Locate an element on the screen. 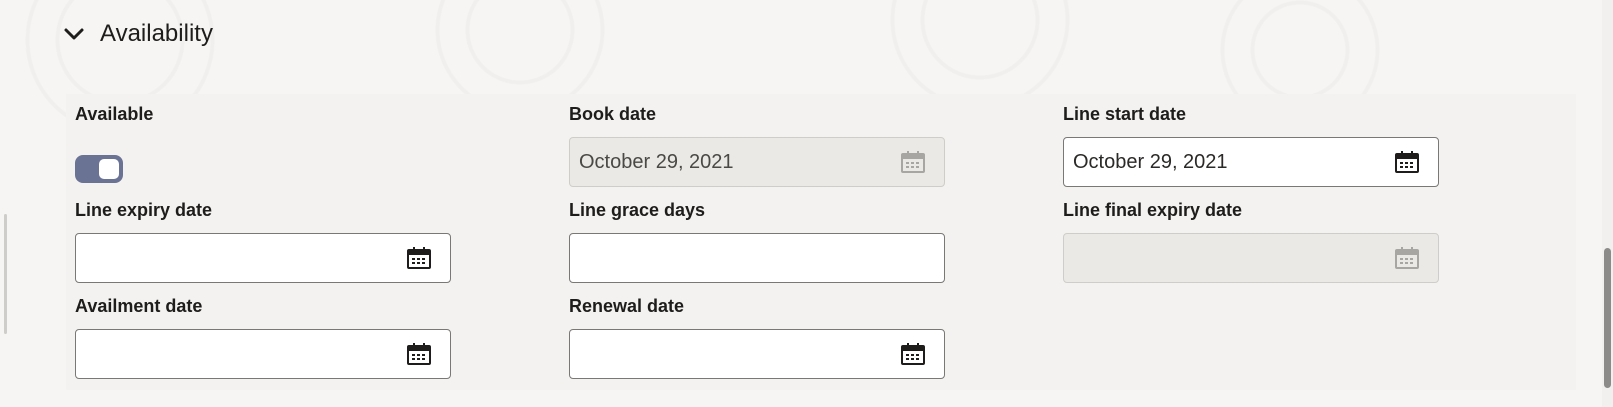 This screenshot has width=1613, height=407. toggle-knob is located at coordinates (109, 169).